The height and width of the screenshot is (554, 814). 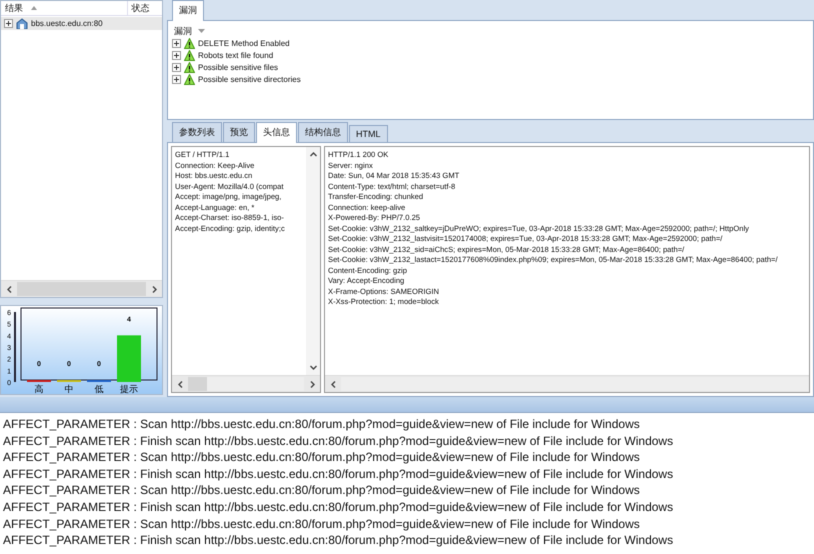 I want to click on vulnerability-item: Robots text file found, so click(x=236, y=55).